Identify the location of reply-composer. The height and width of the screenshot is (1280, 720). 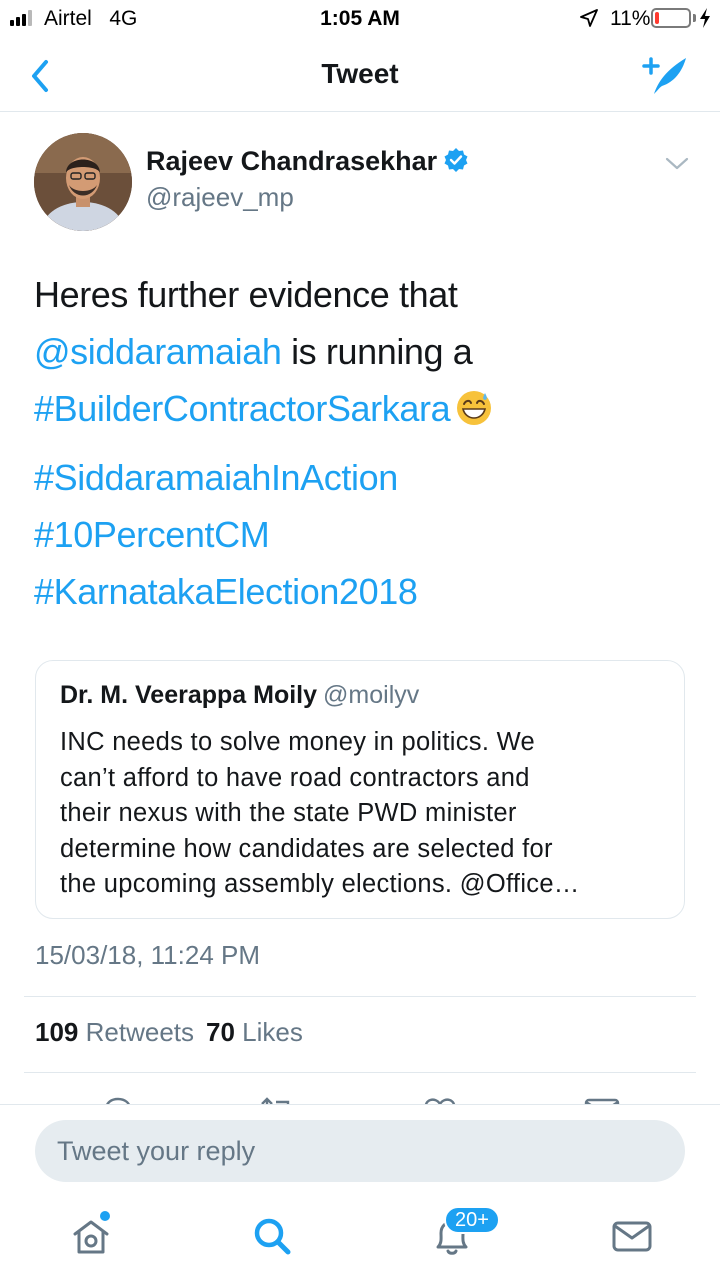
(360, 1150).